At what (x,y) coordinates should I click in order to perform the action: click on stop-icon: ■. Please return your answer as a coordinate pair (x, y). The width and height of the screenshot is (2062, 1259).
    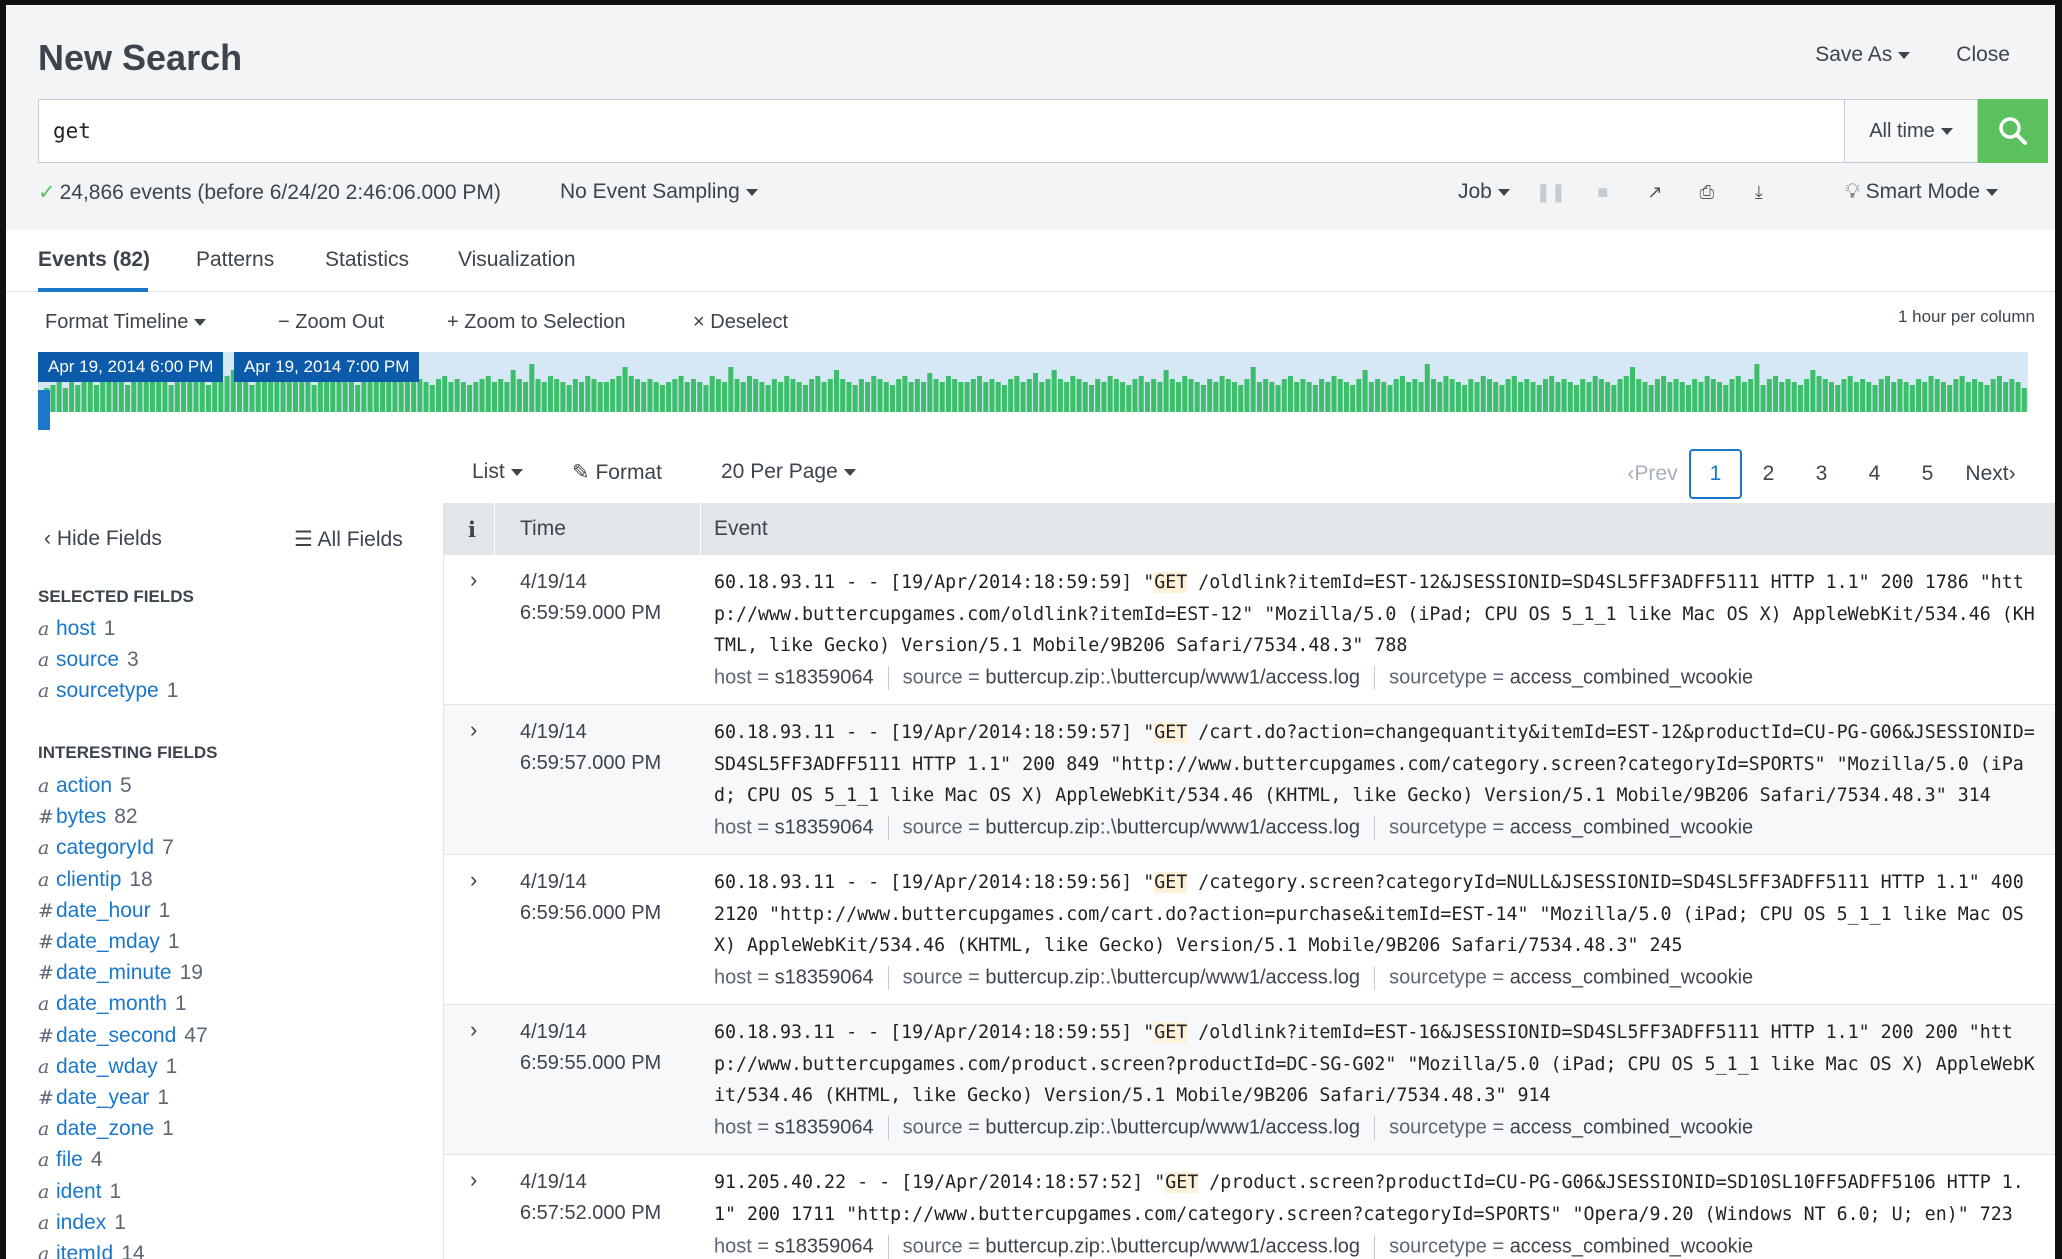
    Looking at the image, I should click on (1603, 192).